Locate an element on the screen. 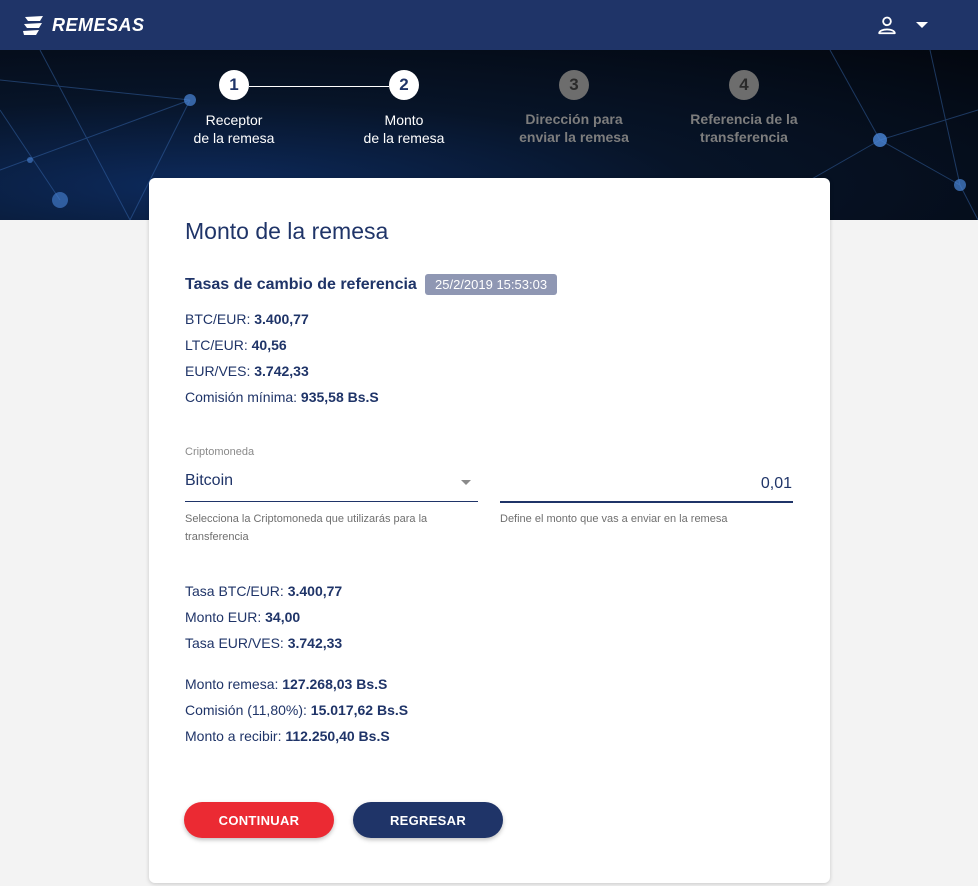 This screenshot has height=886, width=978. summary-commission: Comisión (11,80%): 15.017,62 Bs.S is located at coordinates (297, 710).